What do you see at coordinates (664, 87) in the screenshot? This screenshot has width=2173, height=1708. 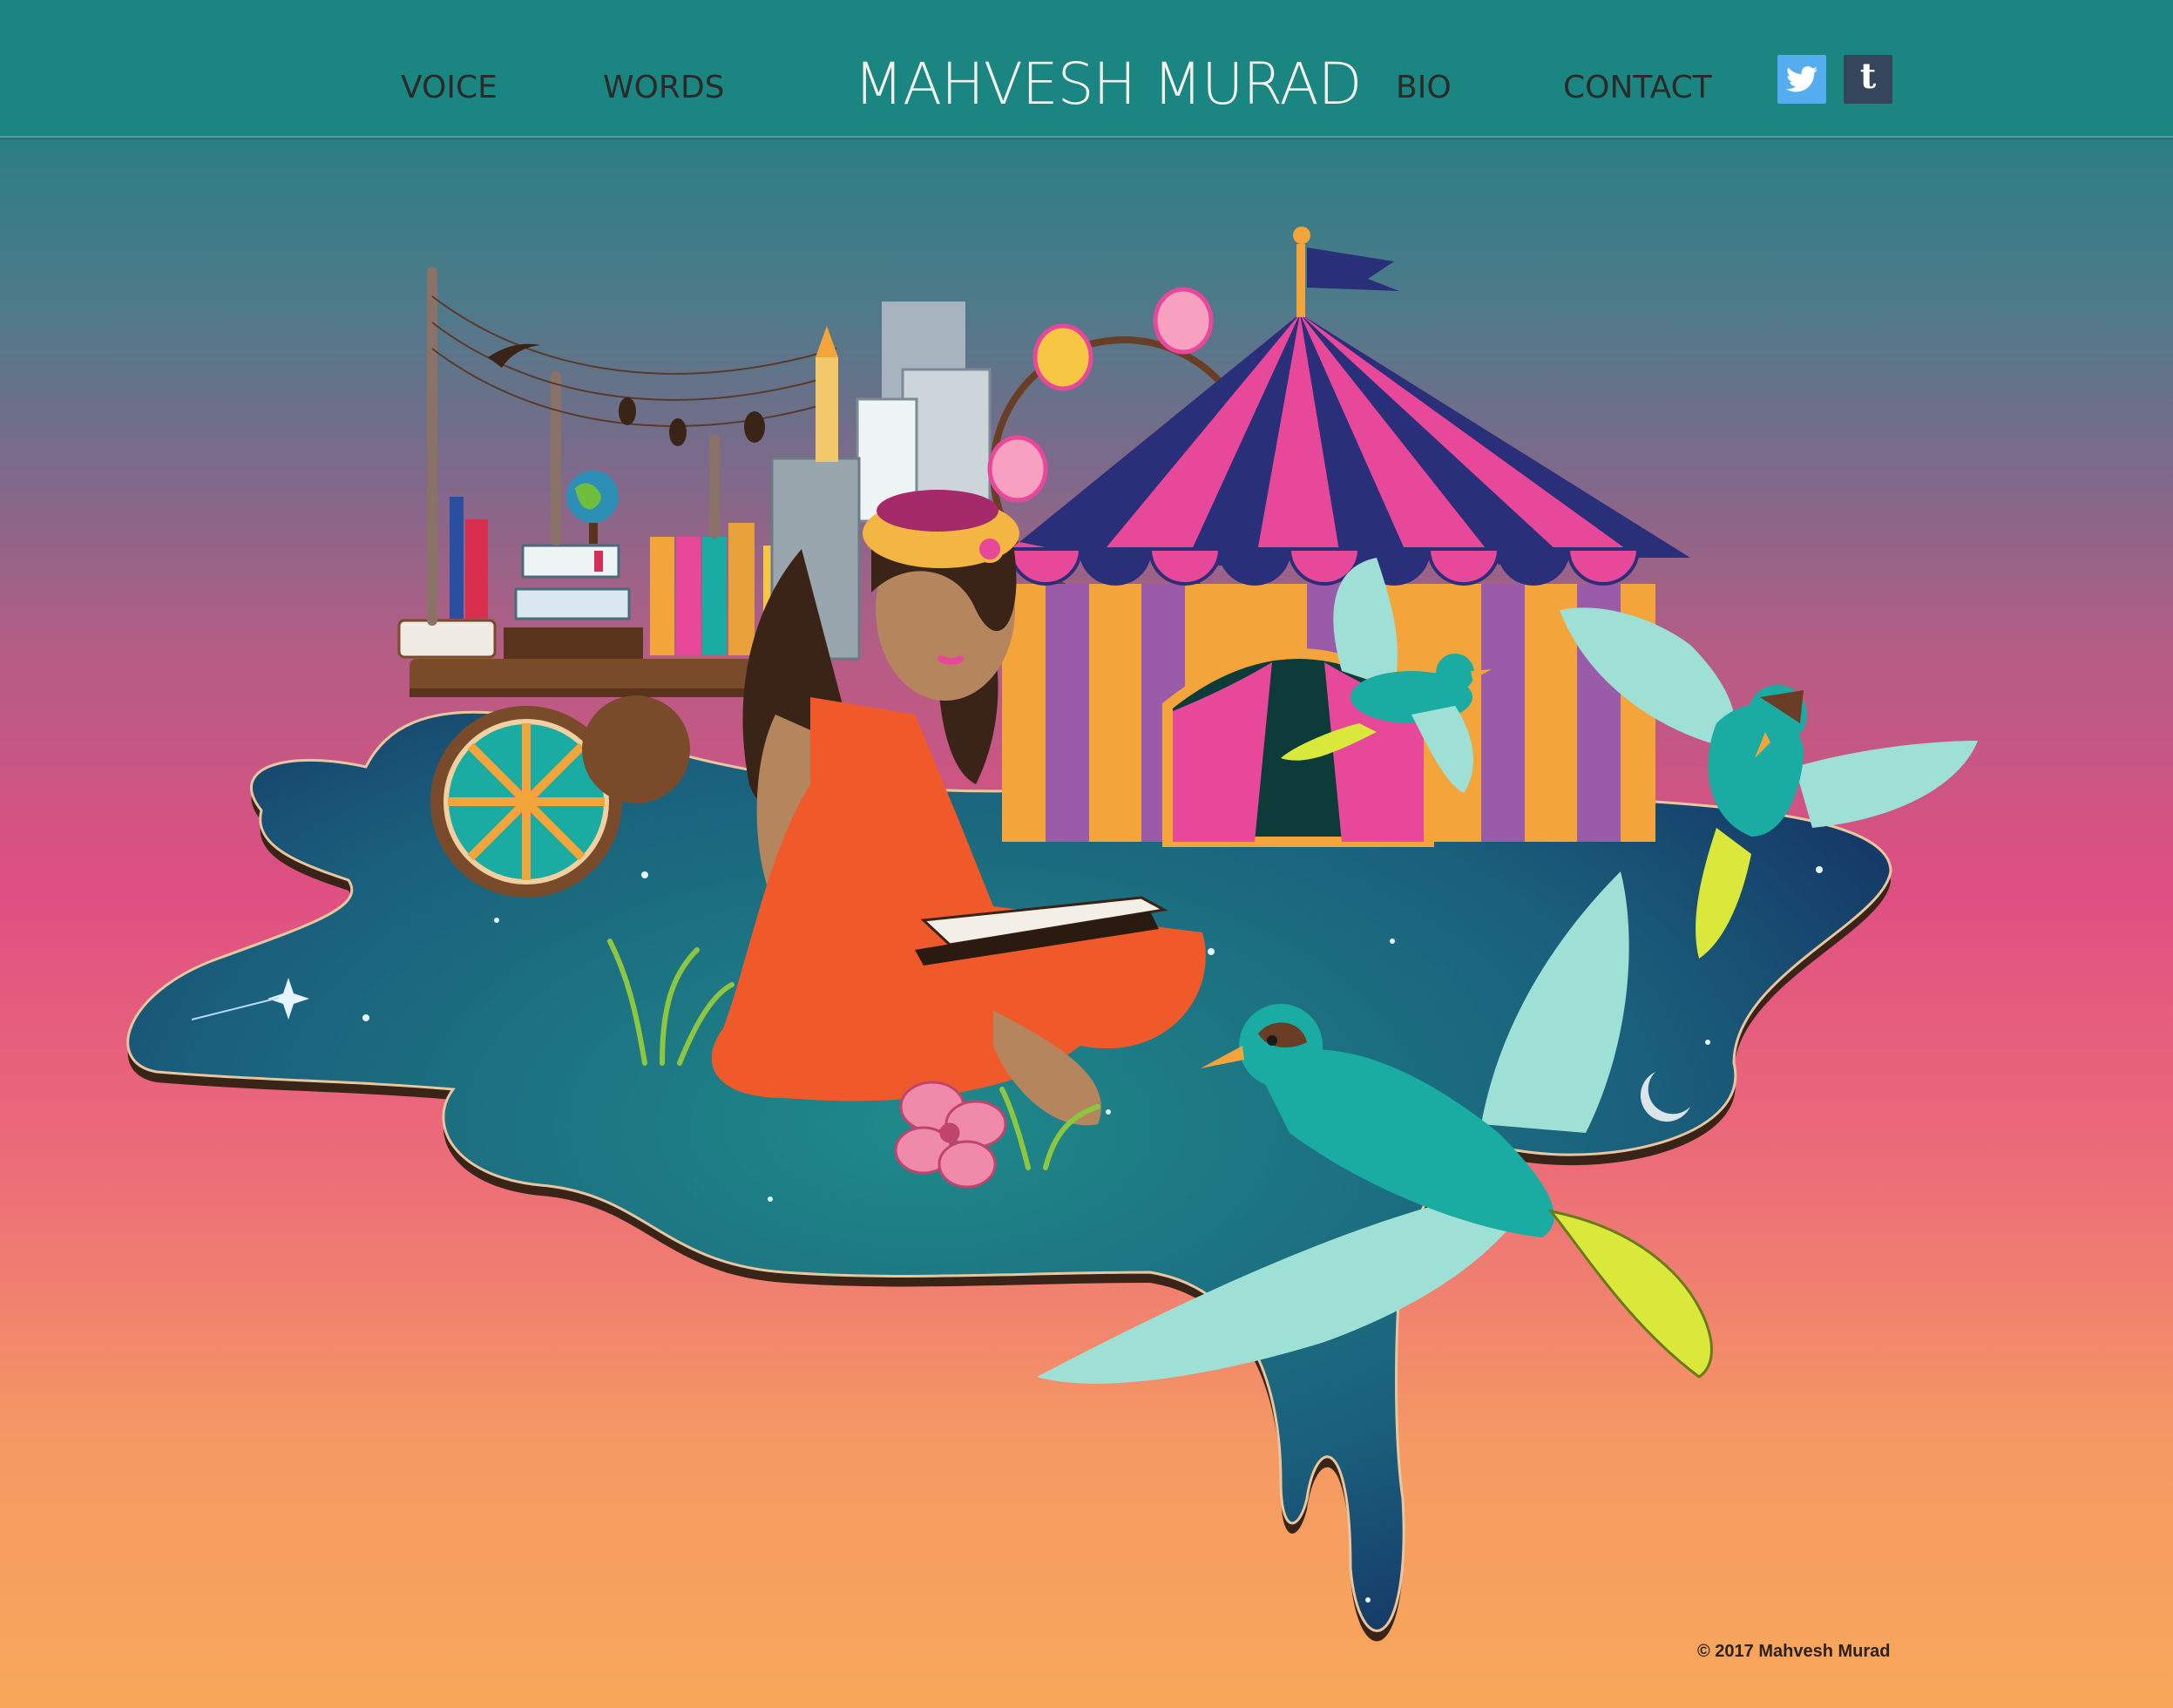 I see `nav-words: WORDS` at bounding box center [664, 87].